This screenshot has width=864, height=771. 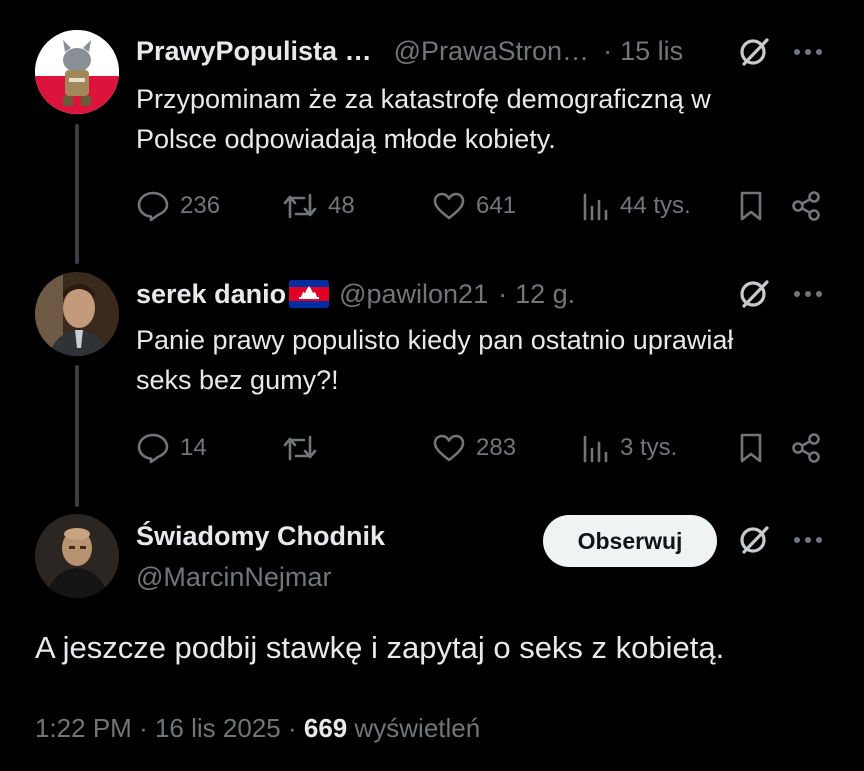 What do you see at coordinates (764, 206) in the screenshot?
I see `tweet-1-bookmark-button` at bounding box center [764, 206].